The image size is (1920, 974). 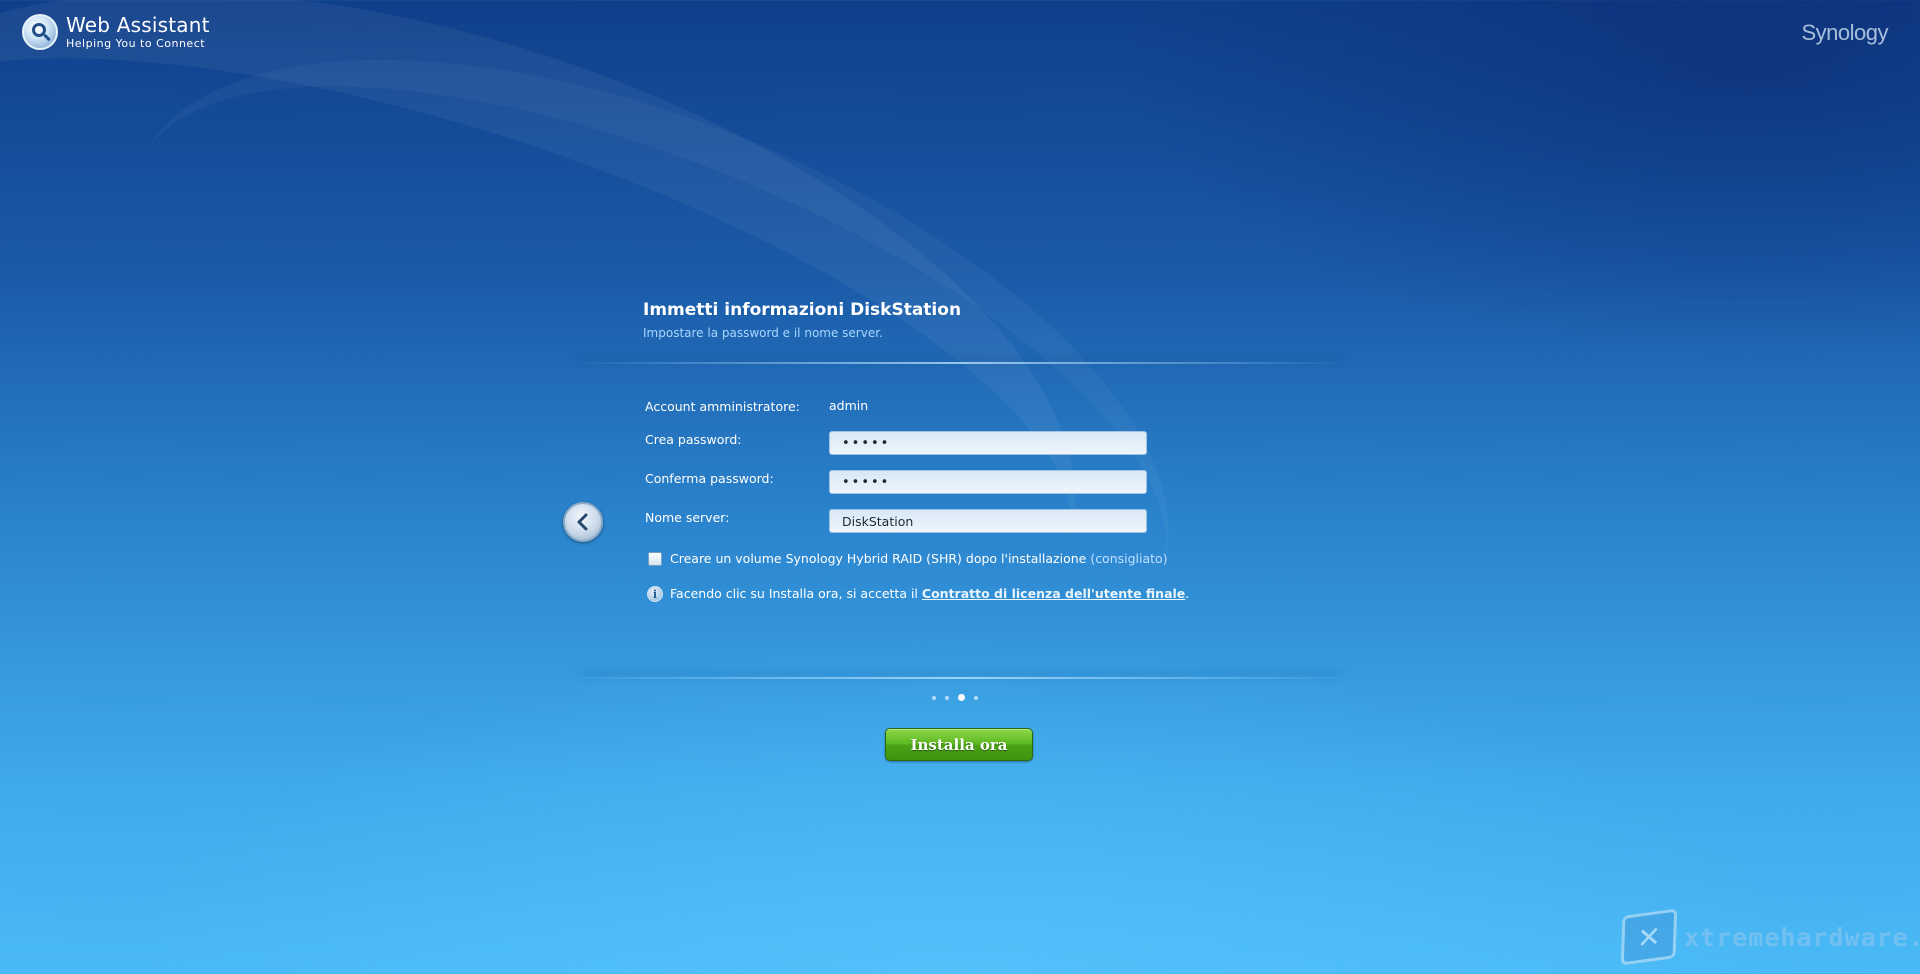 I want to click on app-subtitle: Helping You to Connect, so click(x=136, y=43).